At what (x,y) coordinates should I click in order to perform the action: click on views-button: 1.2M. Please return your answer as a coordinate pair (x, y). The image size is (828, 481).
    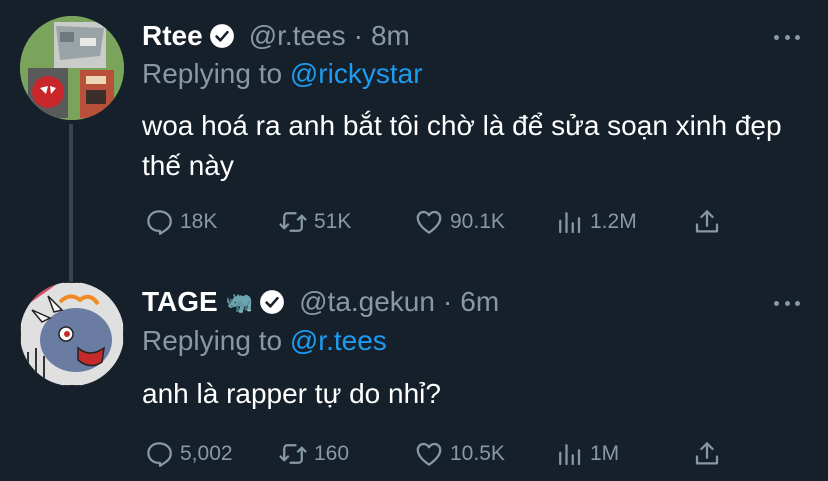
    Looking at the image, I should click on (595, 222).